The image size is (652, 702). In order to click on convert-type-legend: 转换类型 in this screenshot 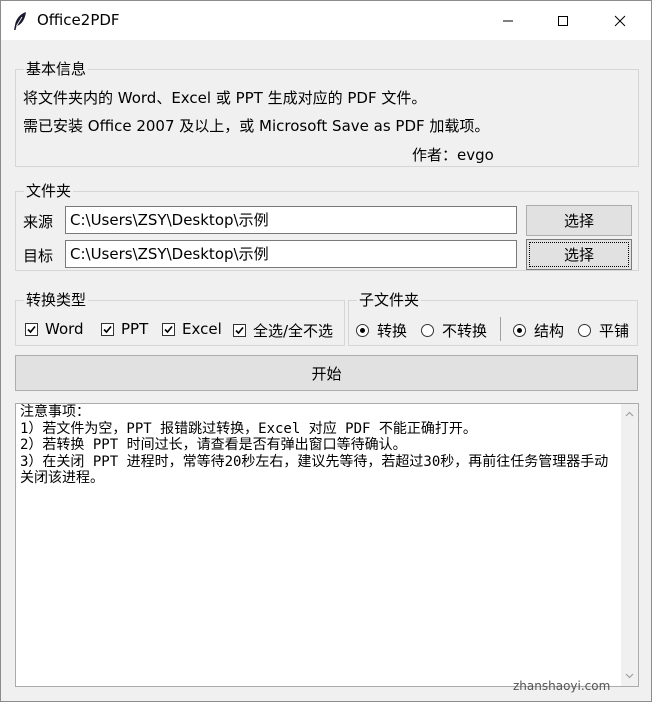, I will do `click(56, 300)`.